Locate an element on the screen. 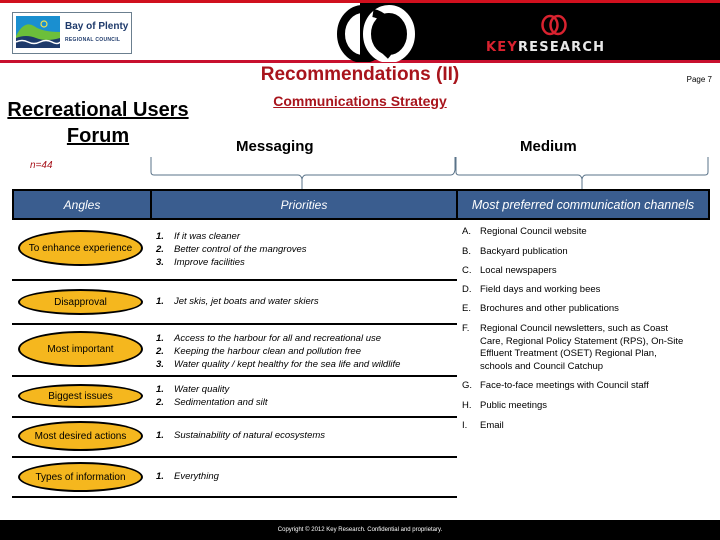 This screenshot has width=720, height=540. priority-item: 1. Sustainability of natural ecosystems is located at coordinates (240, 436).